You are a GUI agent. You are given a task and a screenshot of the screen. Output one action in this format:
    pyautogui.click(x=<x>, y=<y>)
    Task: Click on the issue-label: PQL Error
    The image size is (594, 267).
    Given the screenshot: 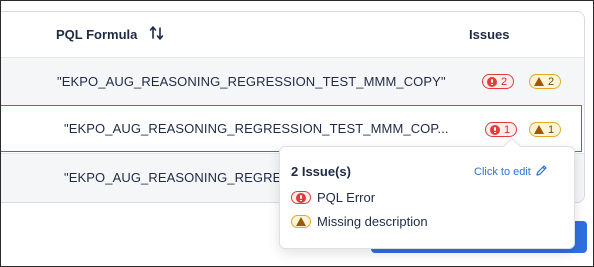 What is the action you would take?
    pyautogui.click(x=346, y=197)
    